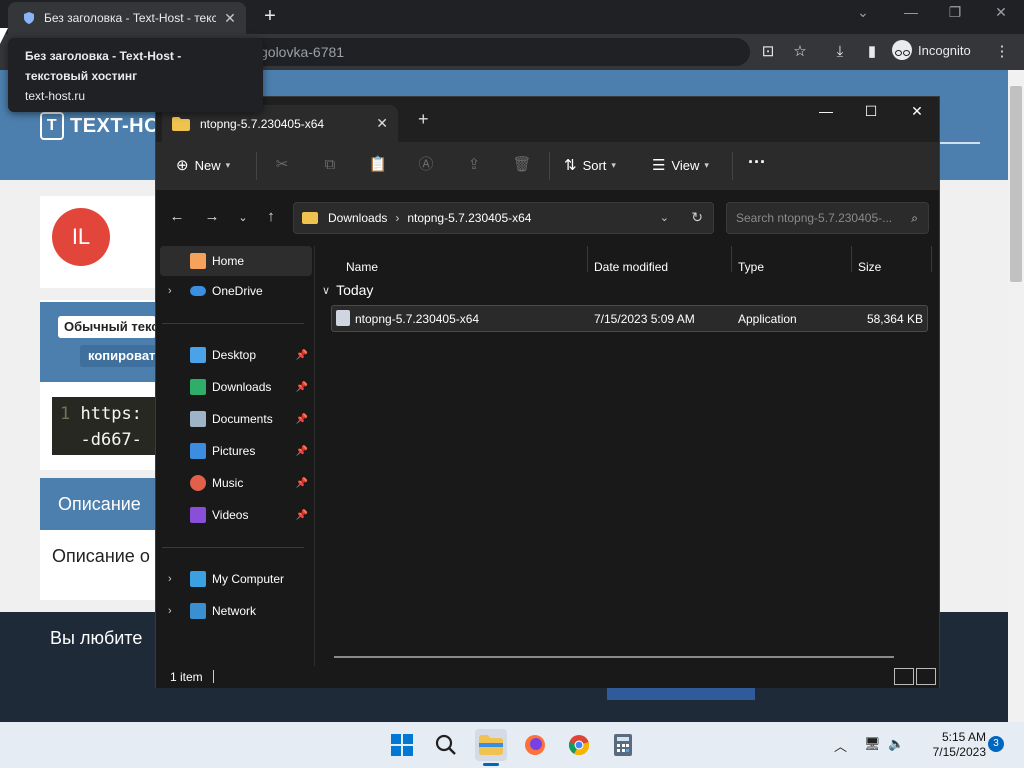 This screenshot has height=768, width=1024. What do you see at coordinates (81, 76) in the screenshot?
I see `tooltip-title-line2: текстовый хостинг` at bounding box center [81, 76].